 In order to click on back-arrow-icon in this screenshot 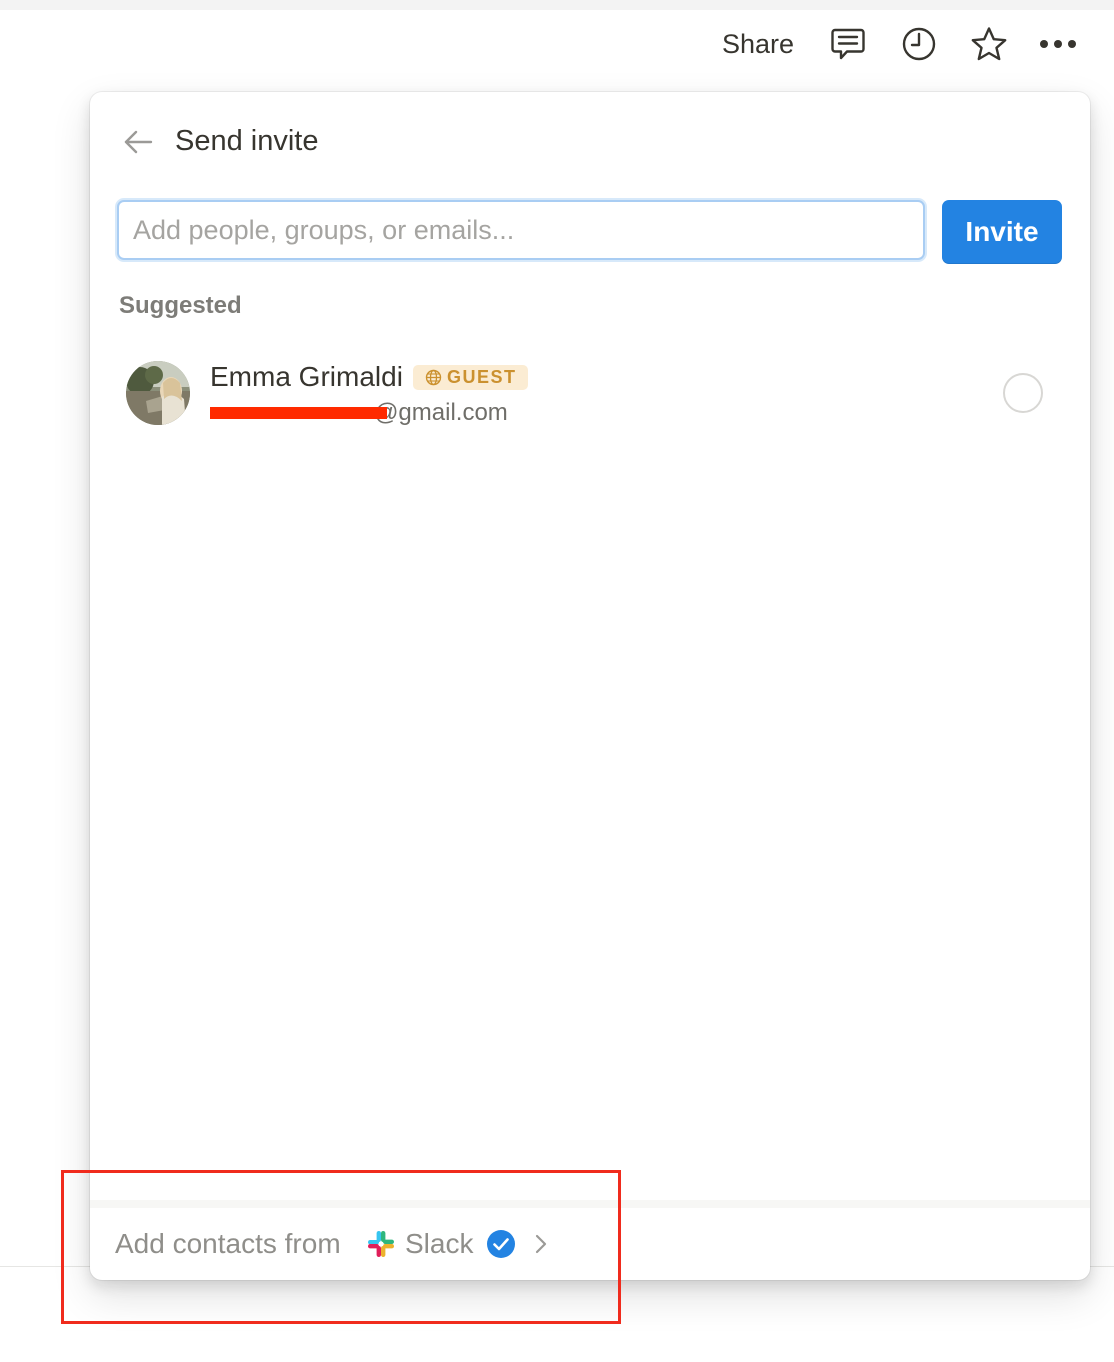, I will do `click(138, 142)`.